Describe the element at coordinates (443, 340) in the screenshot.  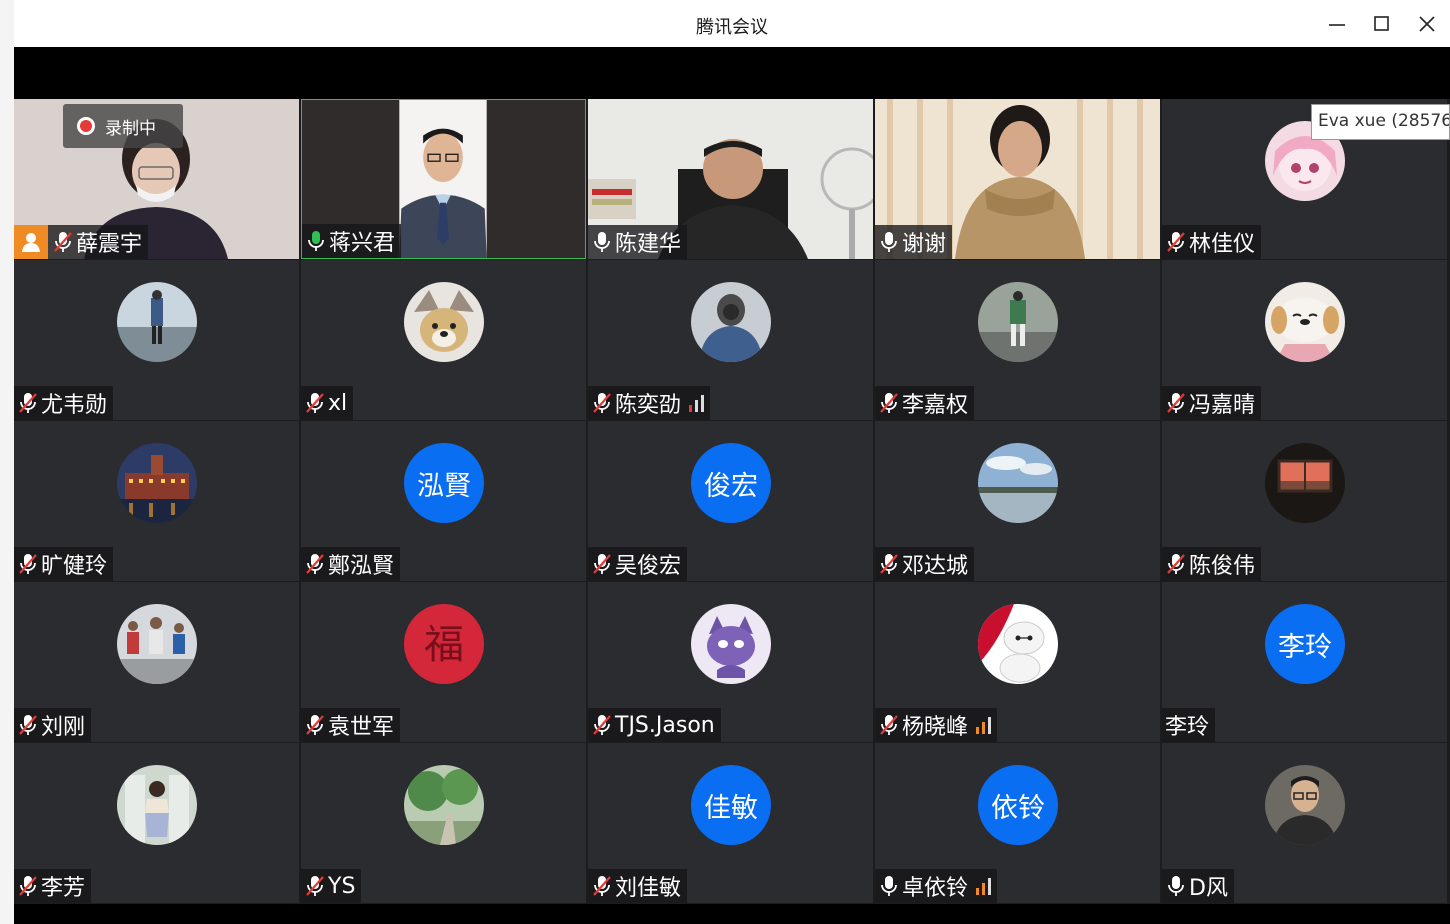
I see `participant-tile: xl` at that location.